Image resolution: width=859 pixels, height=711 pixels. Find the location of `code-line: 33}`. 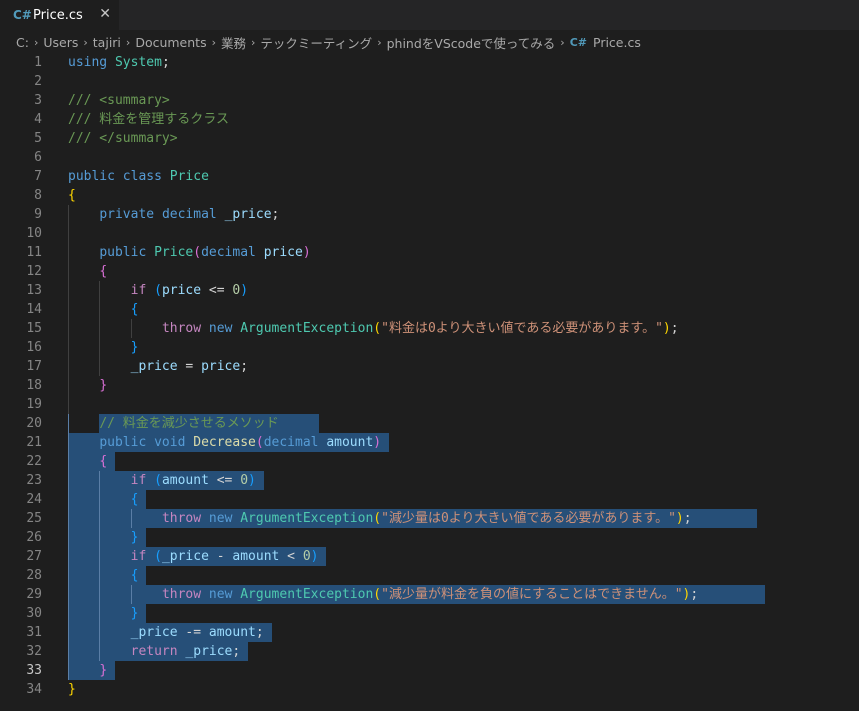

code-line: 33} is located at coordinates (429, 670).